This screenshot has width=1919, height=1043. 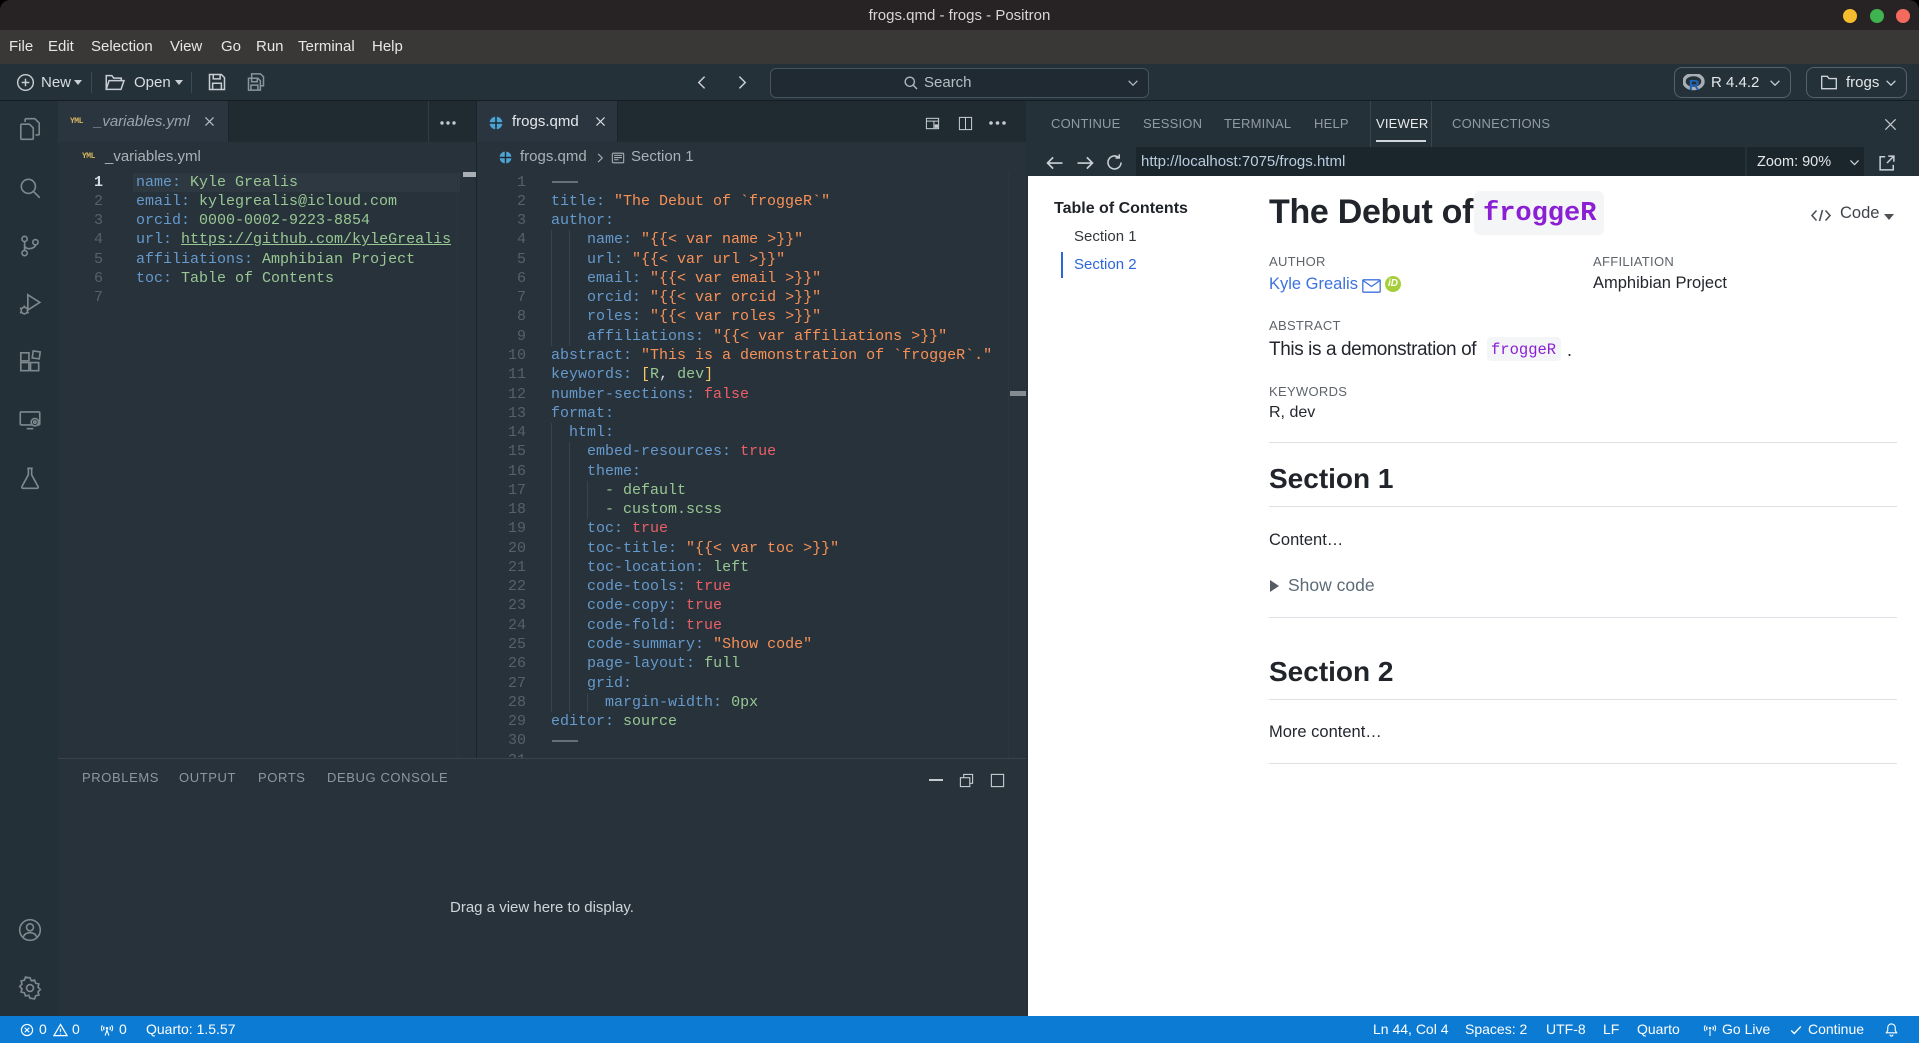 What do you see at coordinates (1694, 84) in the screenshot?
I see `svg-text: R` at bounding box center [1694, 84].